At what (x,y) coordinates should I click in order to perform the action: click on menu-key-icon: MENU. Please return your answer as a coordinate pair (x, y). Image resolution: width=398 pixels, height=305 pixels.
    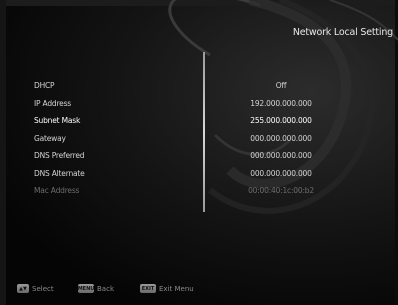
    Looking at the image, I should click on (86, 288).